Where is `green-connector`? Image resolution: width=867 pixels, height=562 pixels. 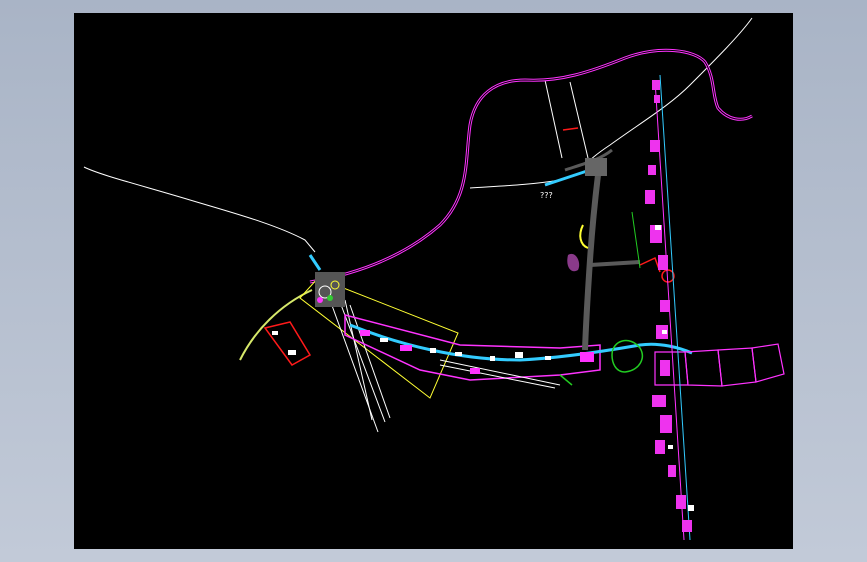
green-connector is located at coordinates (636, 240).